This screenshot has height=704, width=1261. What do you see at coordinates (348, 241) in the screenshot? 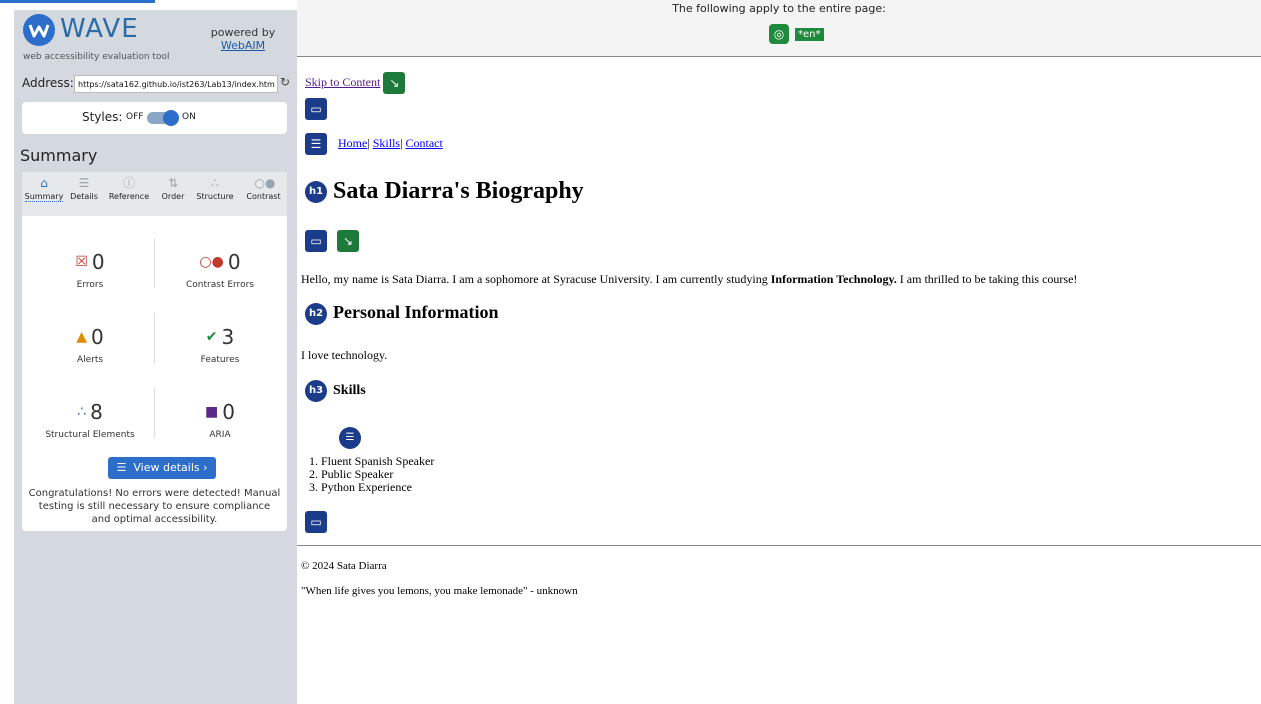
I see `skip-target-feature-icon: ↘` at bounding box center [348, 241].